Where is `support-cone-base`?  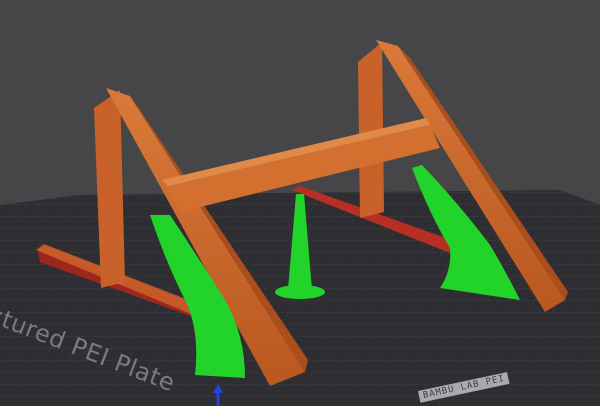 support-cone-base is located at coordinates (300, 292).